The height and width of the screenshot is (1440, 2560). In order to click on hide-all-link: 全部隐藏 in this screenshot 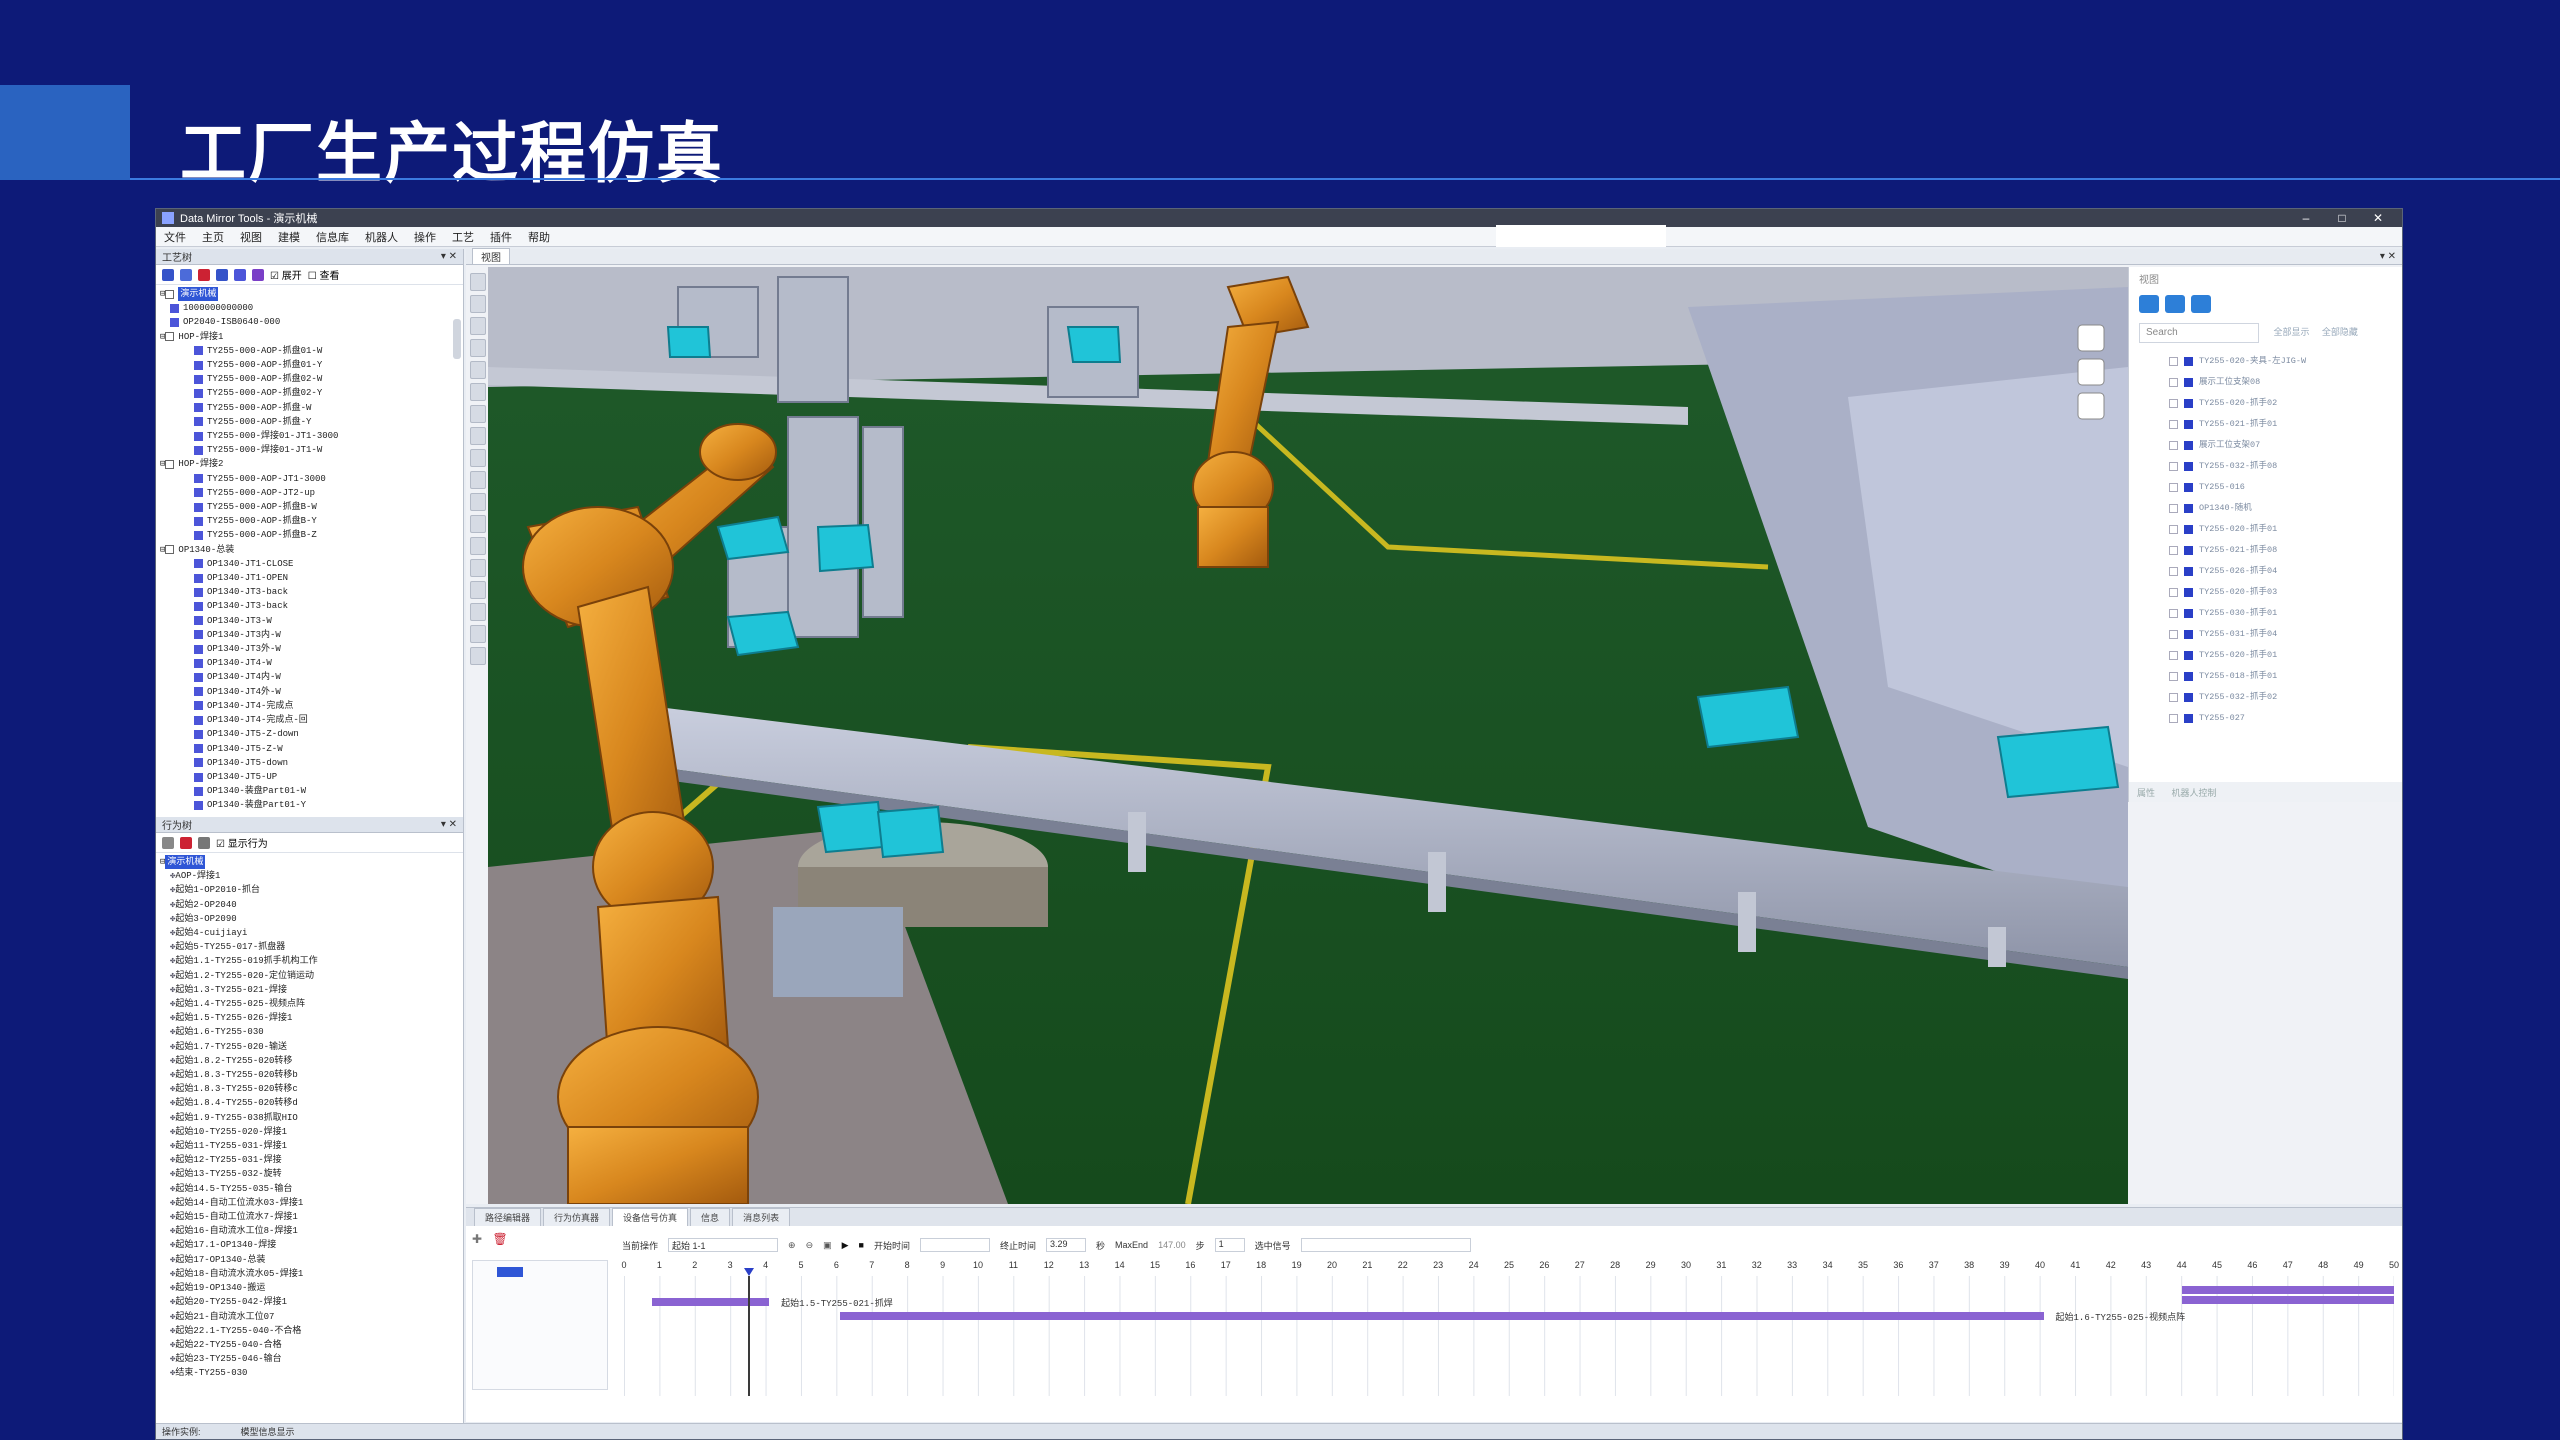, I will do `click(2340, 331)`.